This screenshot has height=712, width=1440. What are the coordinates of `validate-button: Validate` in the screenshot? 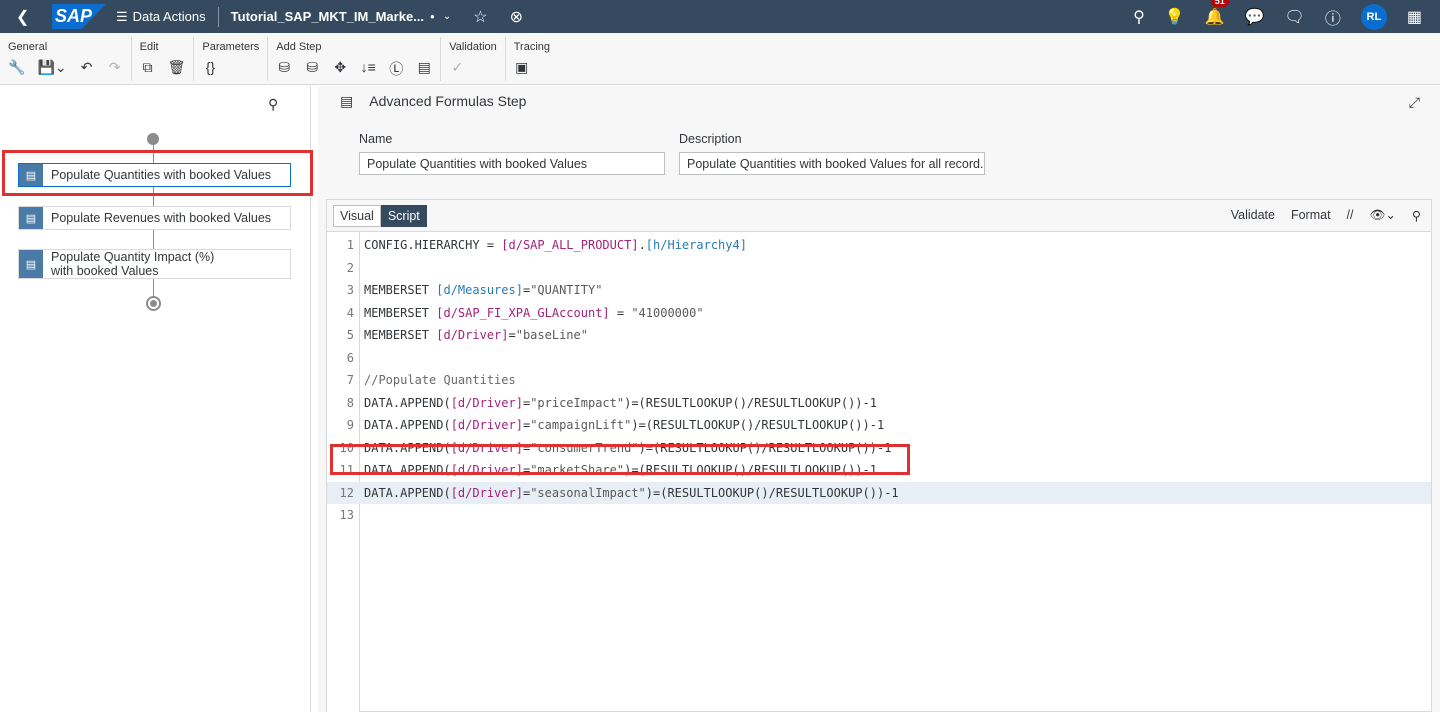 It's located at (1253, 215).